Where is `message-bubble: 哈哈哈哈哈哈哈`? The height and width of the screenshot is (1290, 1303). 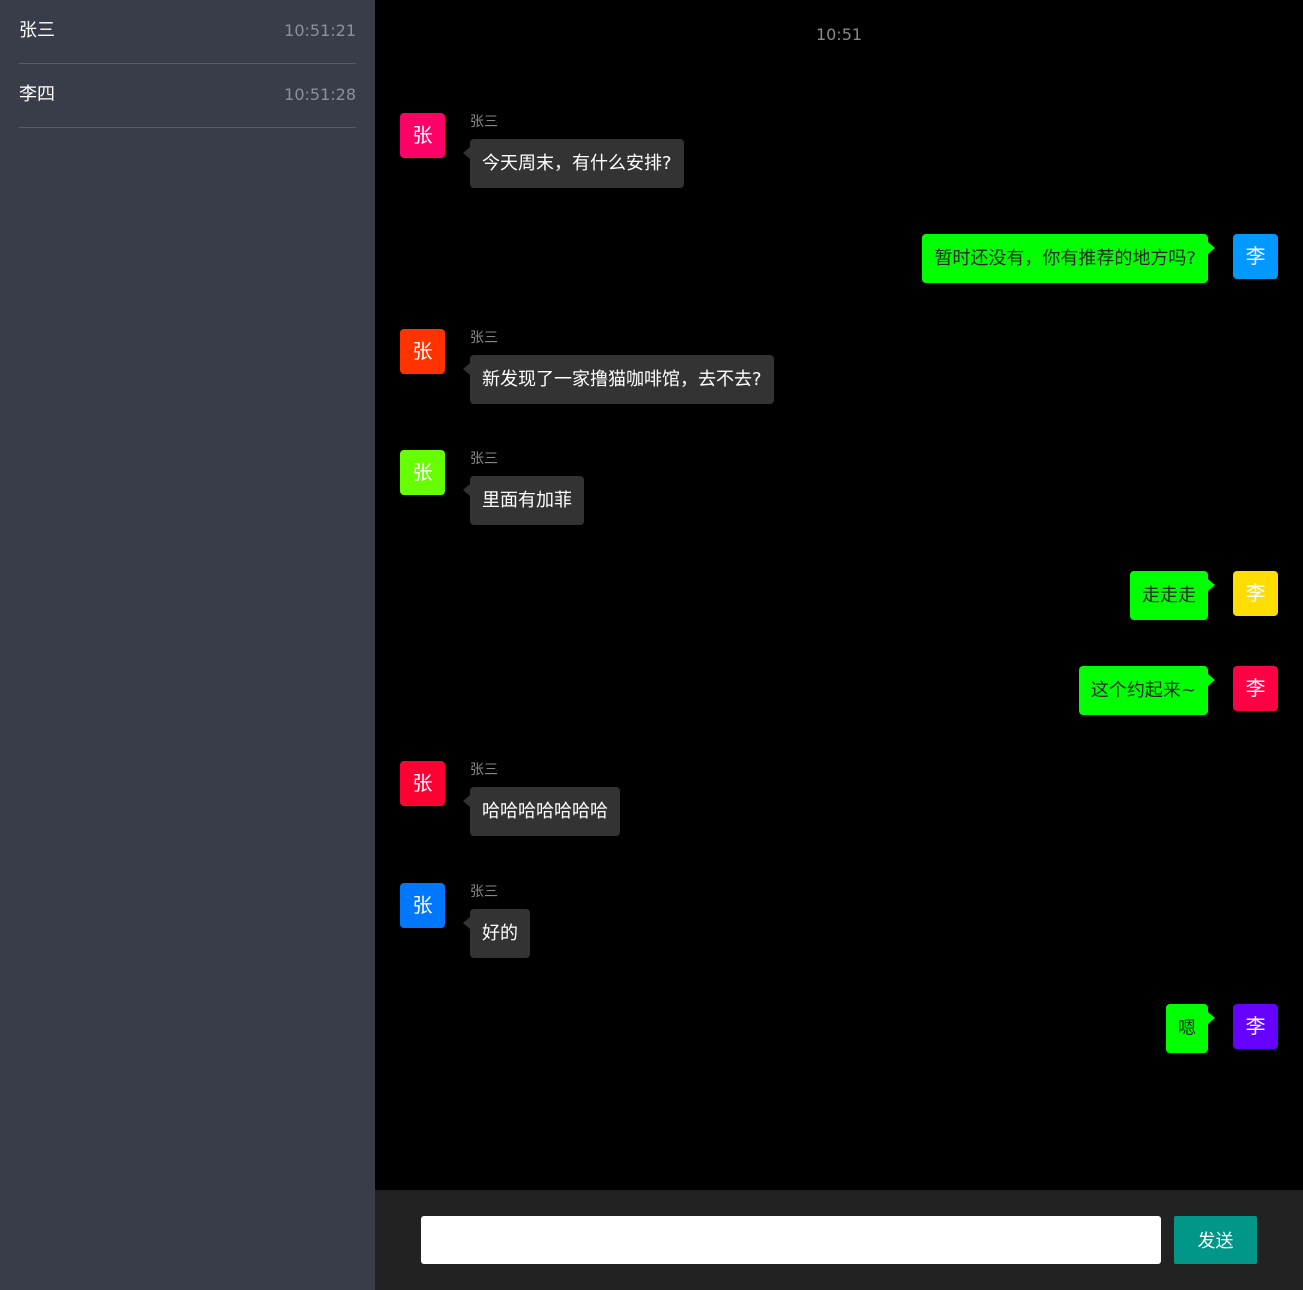 message-bubble: 哈哈哈哈哈哈哈 is located at coordinates (541, 811).